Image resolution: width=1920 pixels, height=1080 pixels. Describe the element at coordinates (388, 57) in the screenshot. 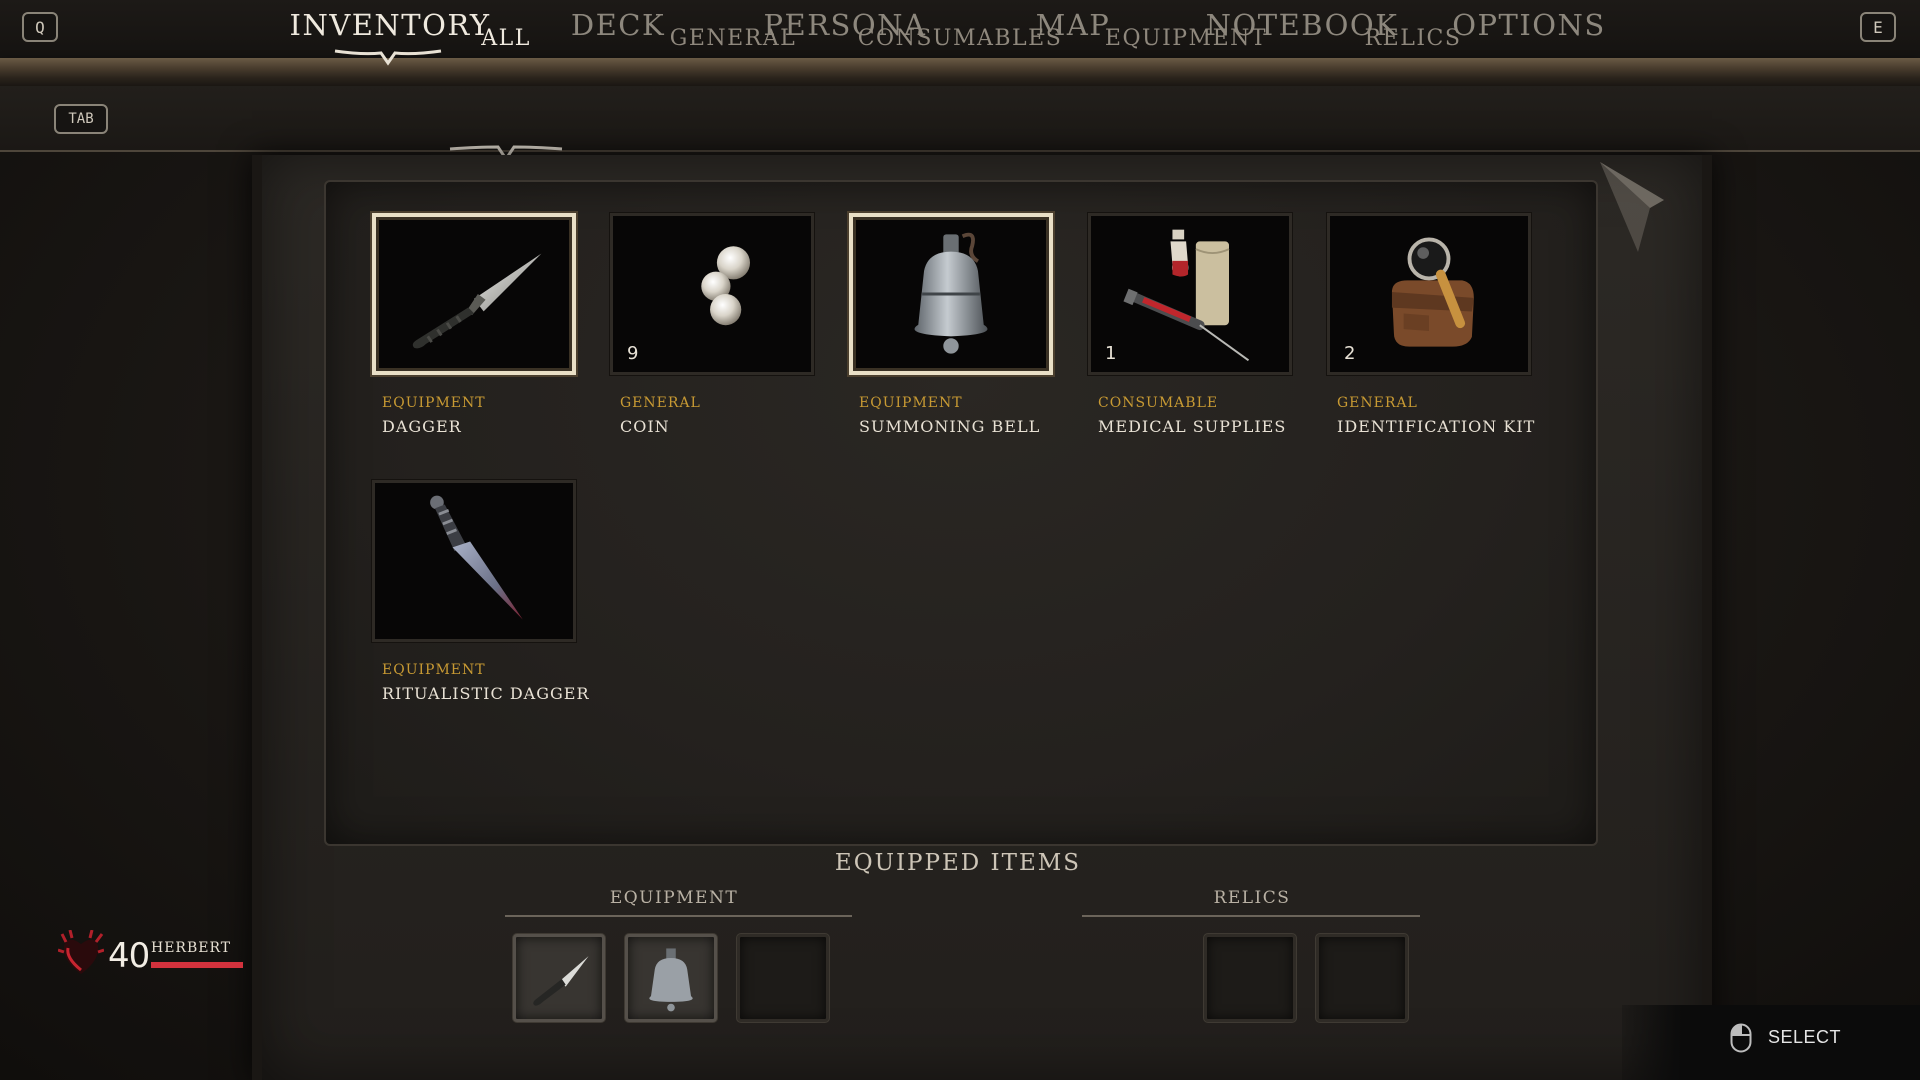

I see `active-tab-caret-icon` at that location.